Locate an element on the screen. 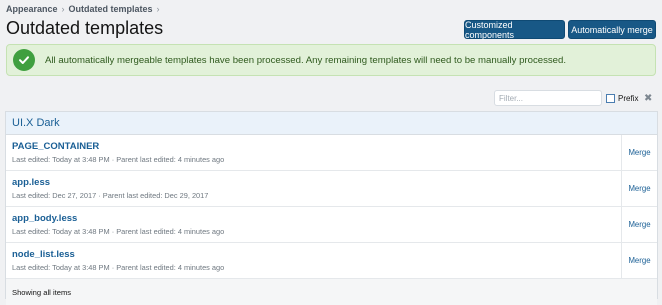  prefix-checkbox: Prefix is located at coordinates (622, 98).